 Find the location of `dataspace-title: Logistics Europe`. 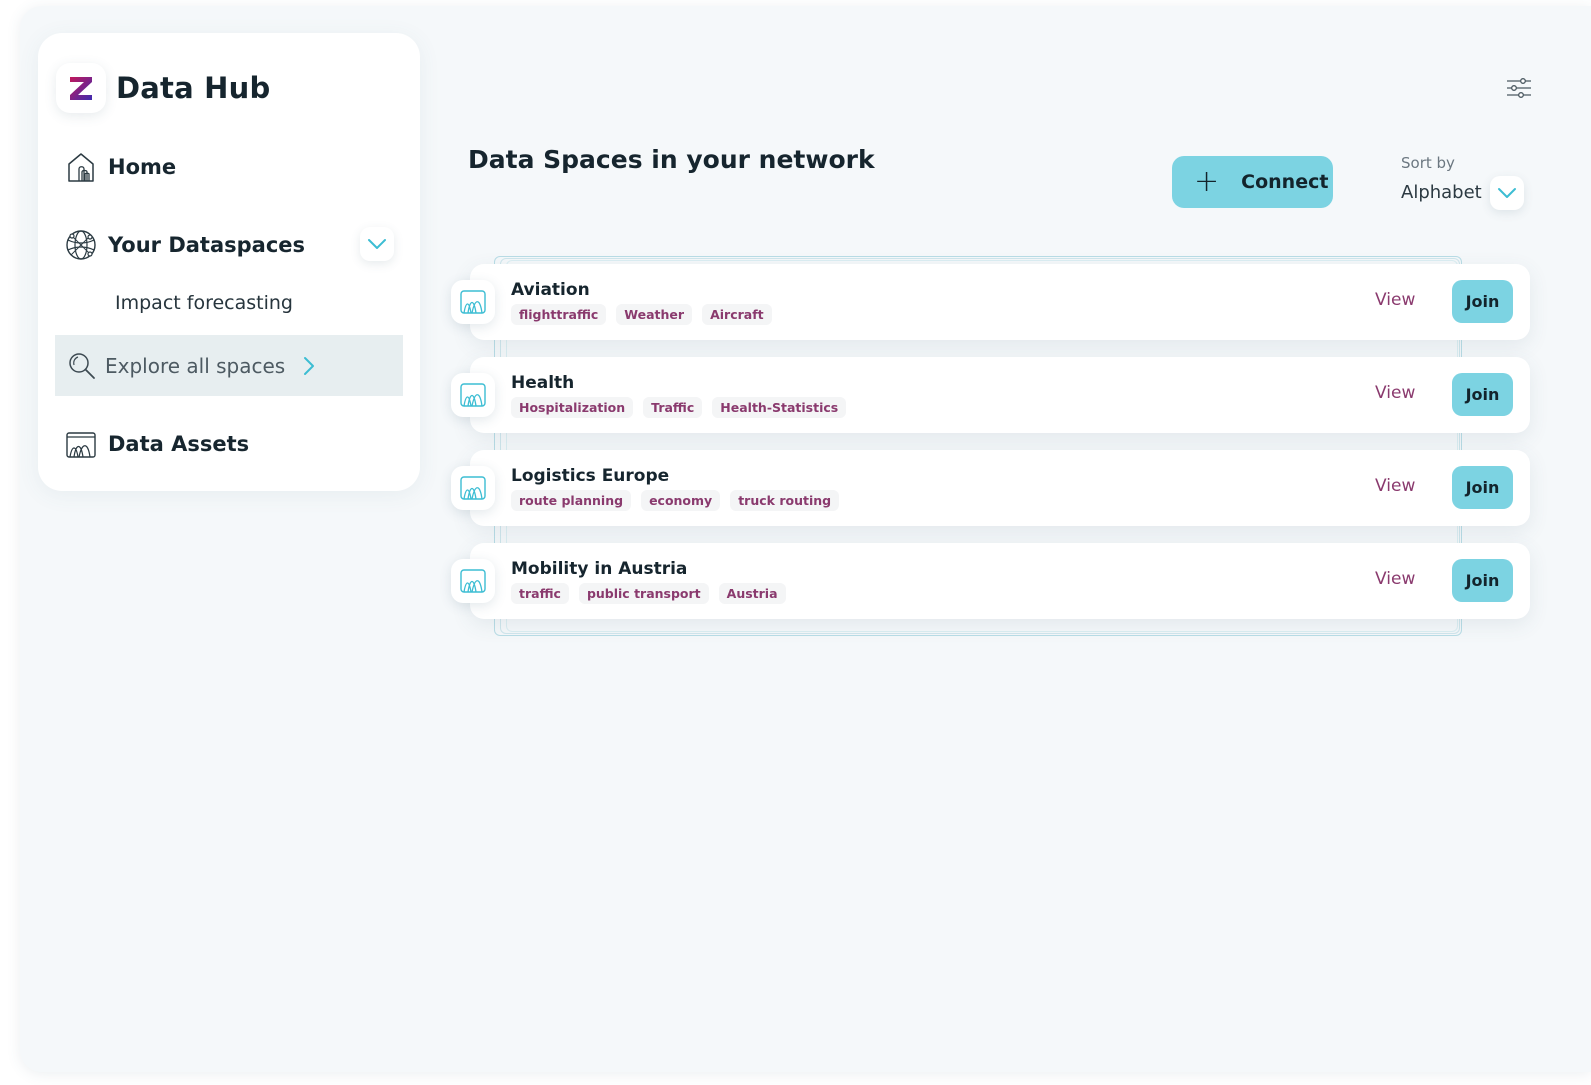

dataspace-title: Logistics Europe is located at coordinates (590, 476).